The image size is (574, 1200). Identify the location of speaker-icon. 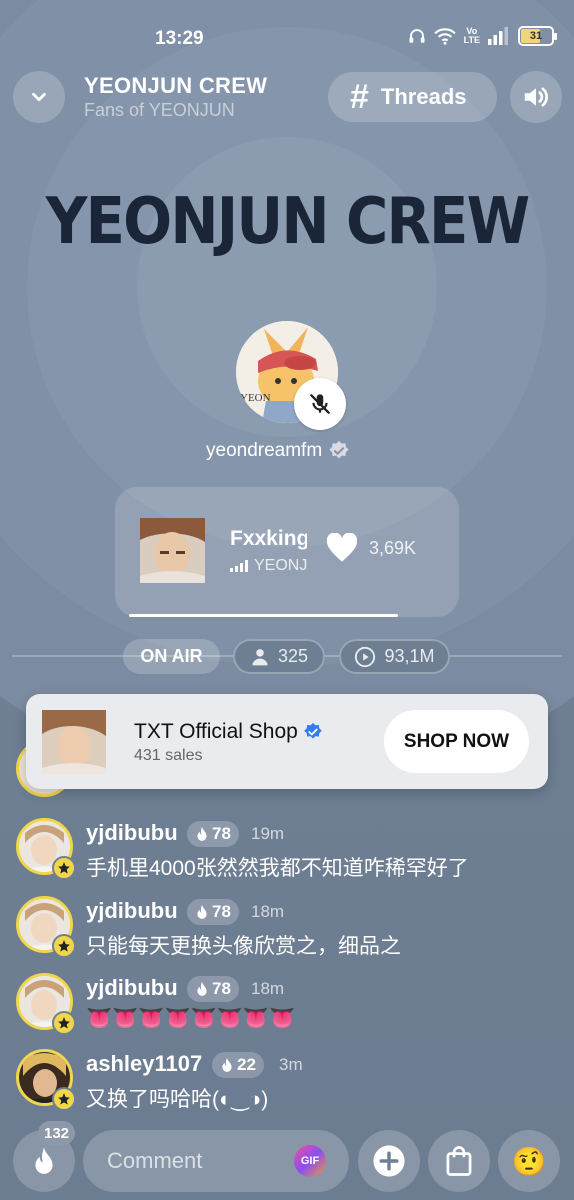
(536, 97).